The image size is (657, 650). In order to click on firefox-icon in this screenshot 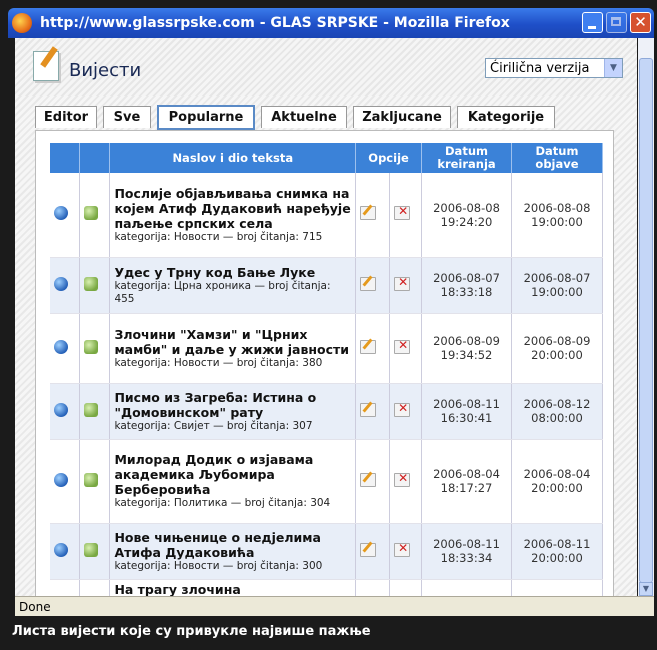, I will do `click(22, 23)`.